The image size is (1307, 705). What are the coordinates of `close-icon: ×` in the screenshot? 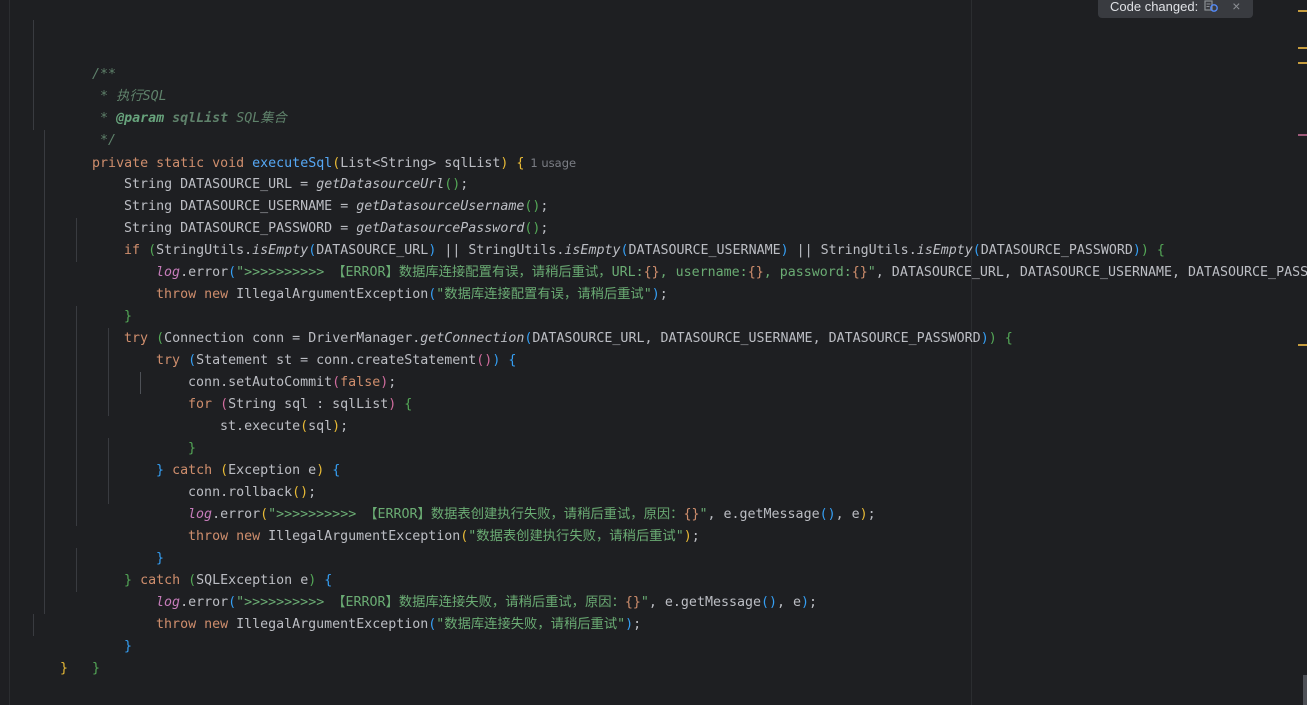 It's located at (1236, 7).